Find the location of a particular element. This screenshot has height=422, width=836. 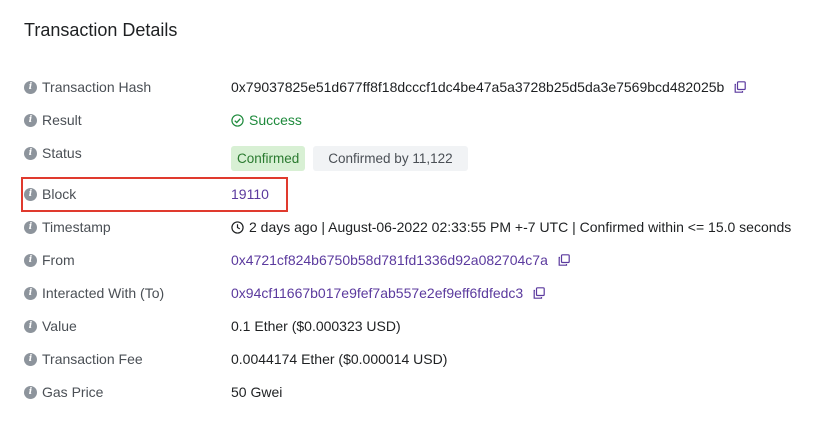

transaction-fee-value: 0.0044174 Ether ($0.000014 USD) is located at coordinates (339, 359).